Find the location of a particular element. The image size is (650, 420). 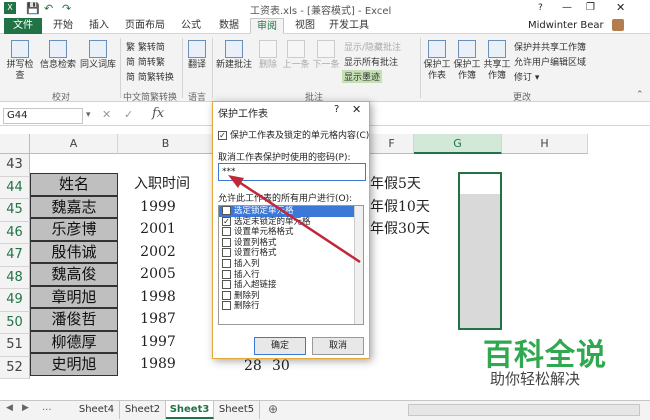

tab-formulas: 公式 is located at coordinates (191, 26).